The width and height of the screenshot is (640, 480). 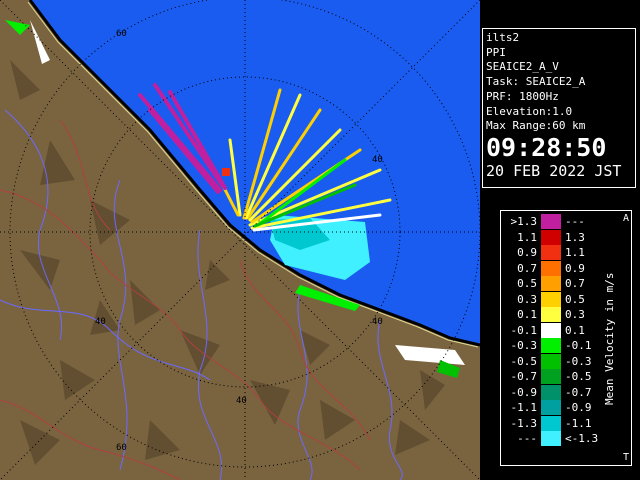 What do you see at coordinates (575, 314) in the screenshot?
I see `legend-upper-value: 0.3` at bounding box center [575, 314].